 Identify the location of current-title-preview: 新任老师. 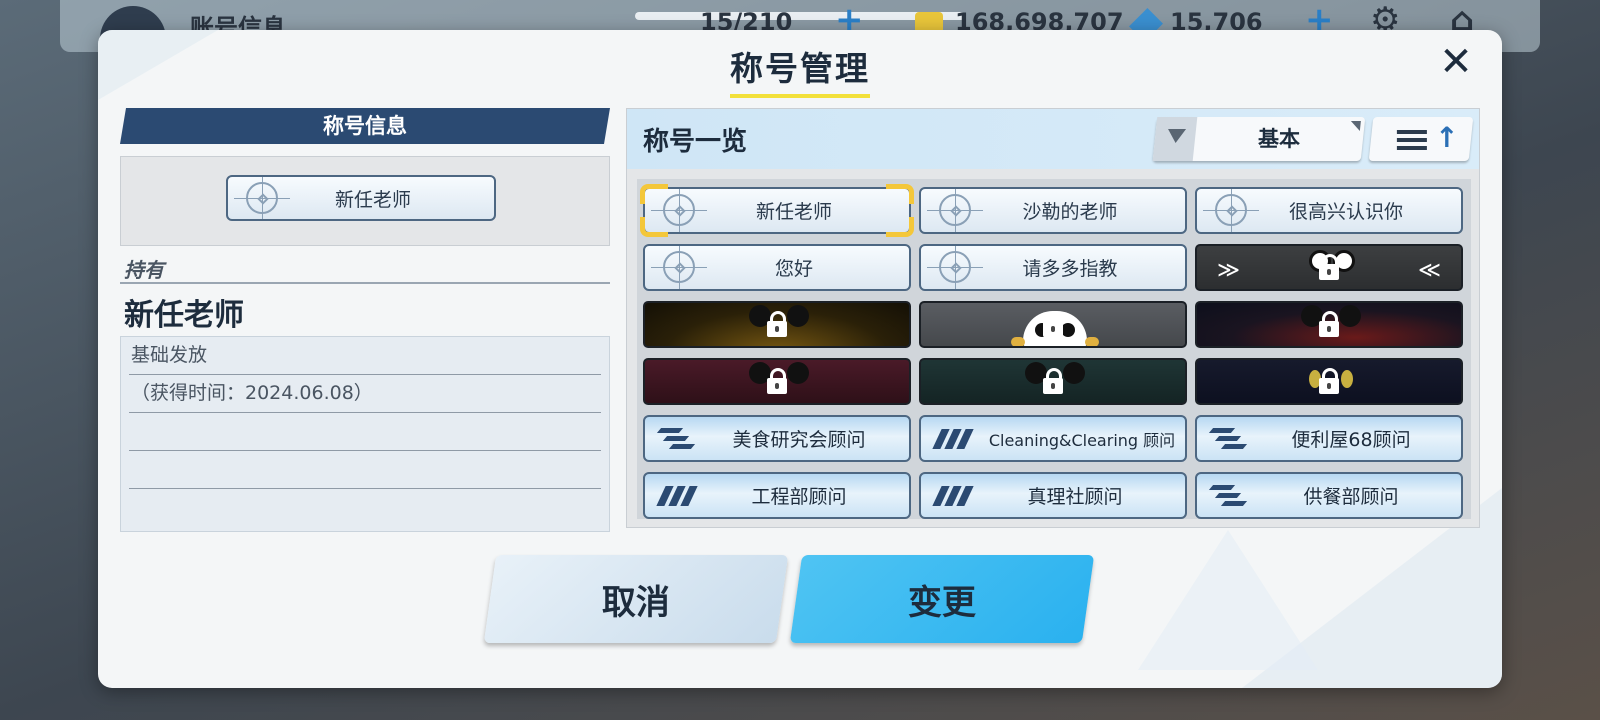
(365, 201).